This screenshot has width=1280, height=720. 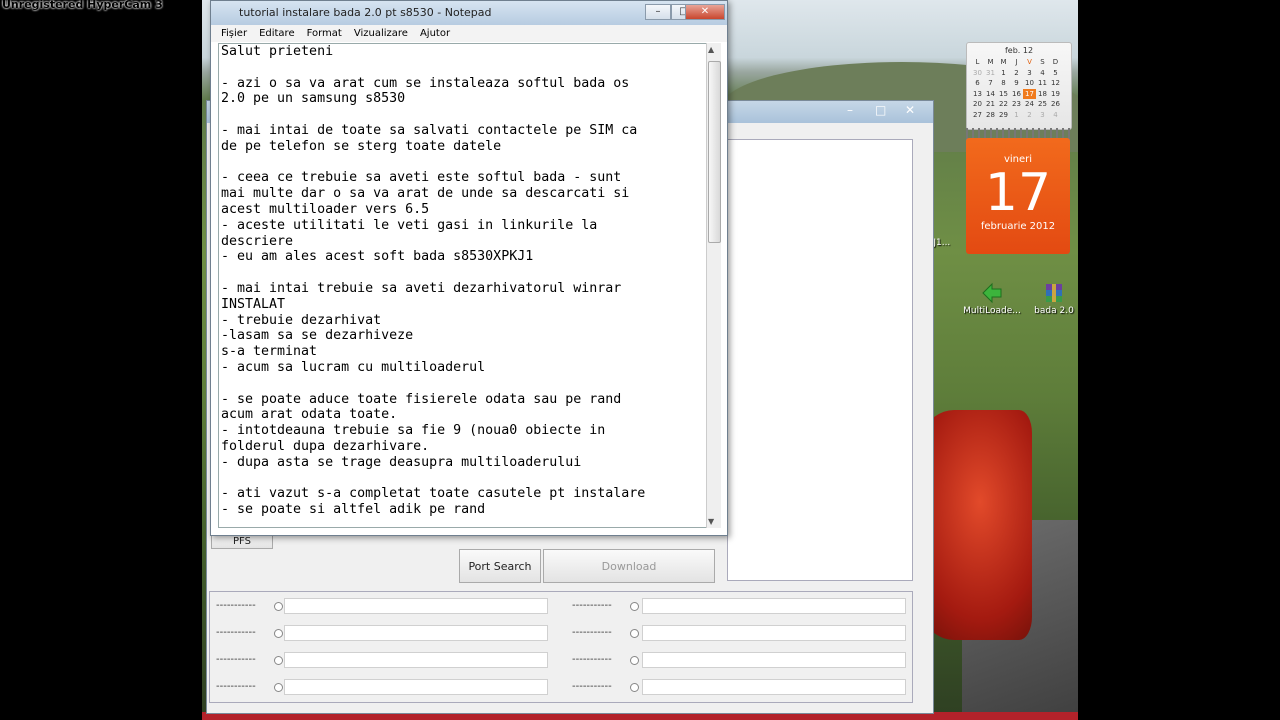 I want to click on calendar-day-cell: 29, so click(x=1003, y=115).